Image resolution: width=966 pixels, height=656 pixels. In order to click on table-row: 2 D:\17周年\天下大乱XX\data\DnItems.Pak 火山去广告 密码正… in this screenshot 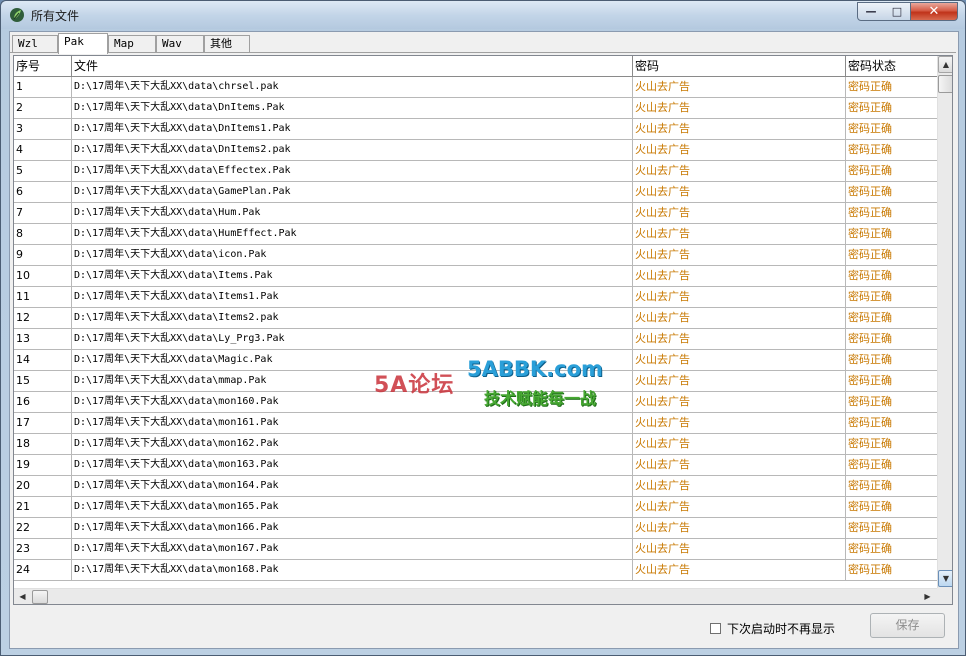, I will do `click(475, 108)`.